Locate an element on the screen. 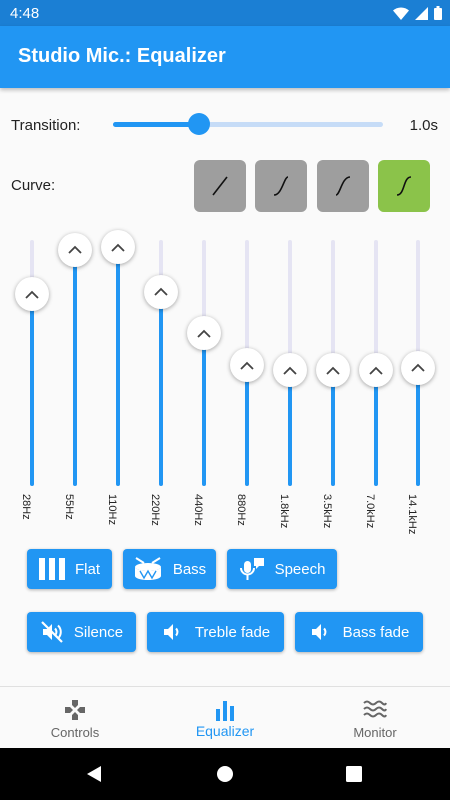 Image resolution: width=450 pixels, height=800 pixels. app-title: Studio Mic.: Equalizer is located at coordinates (122, 56).